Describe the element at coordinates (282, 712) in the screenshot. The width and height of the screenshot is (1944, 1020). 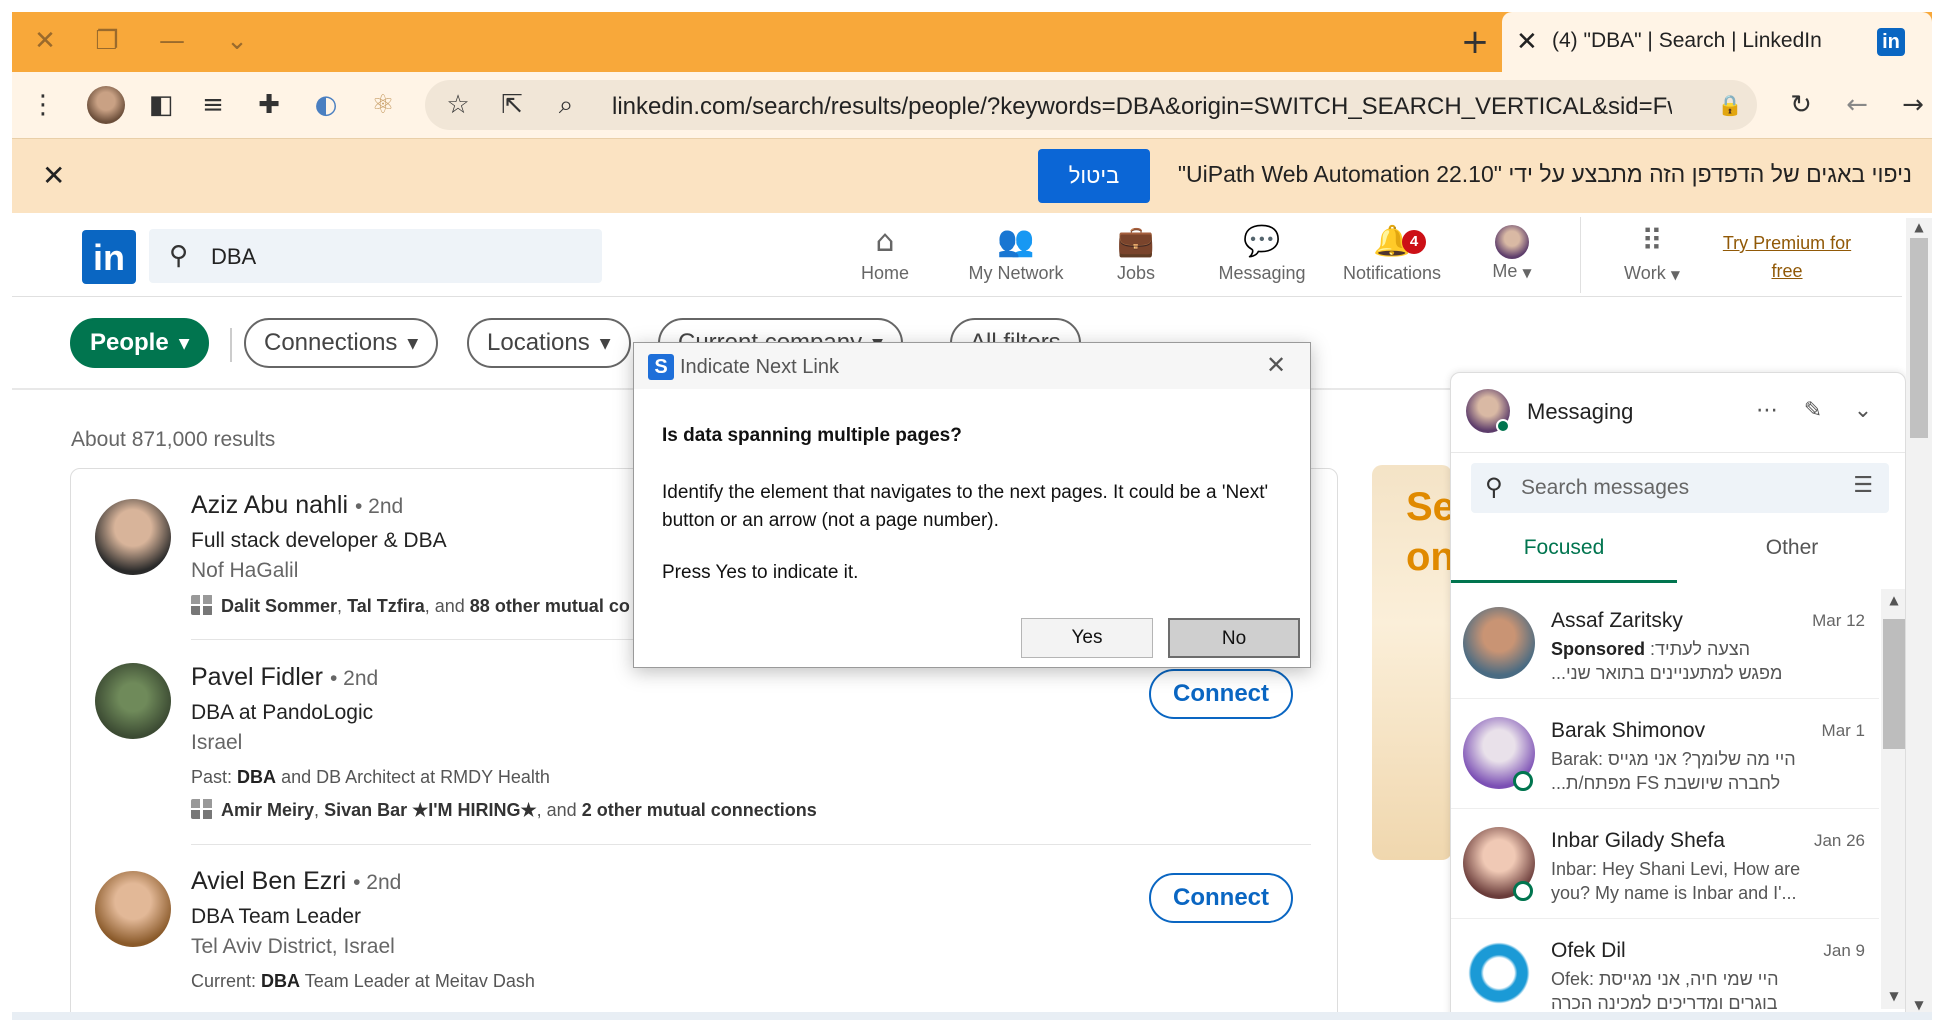
I see `result-title: DBA at PandoLogic` at that location.